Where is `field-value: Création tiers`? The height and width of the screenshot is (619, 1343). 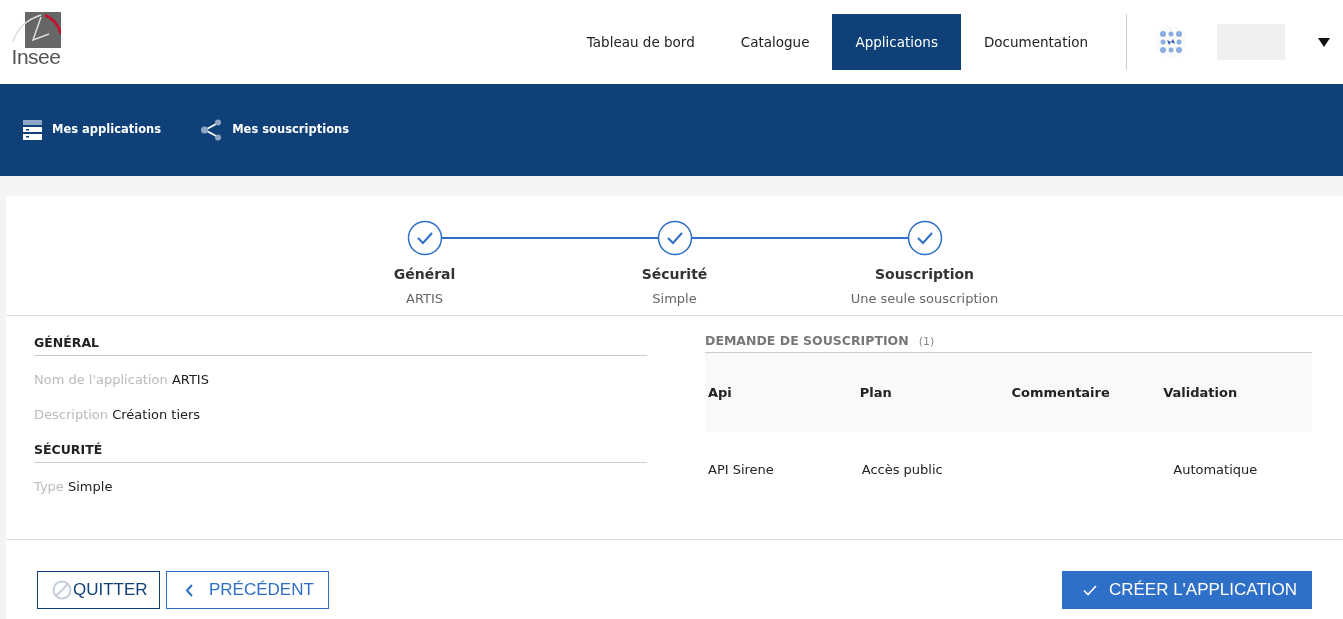
field-value: Création tiers is located at coordinates (156, 415).